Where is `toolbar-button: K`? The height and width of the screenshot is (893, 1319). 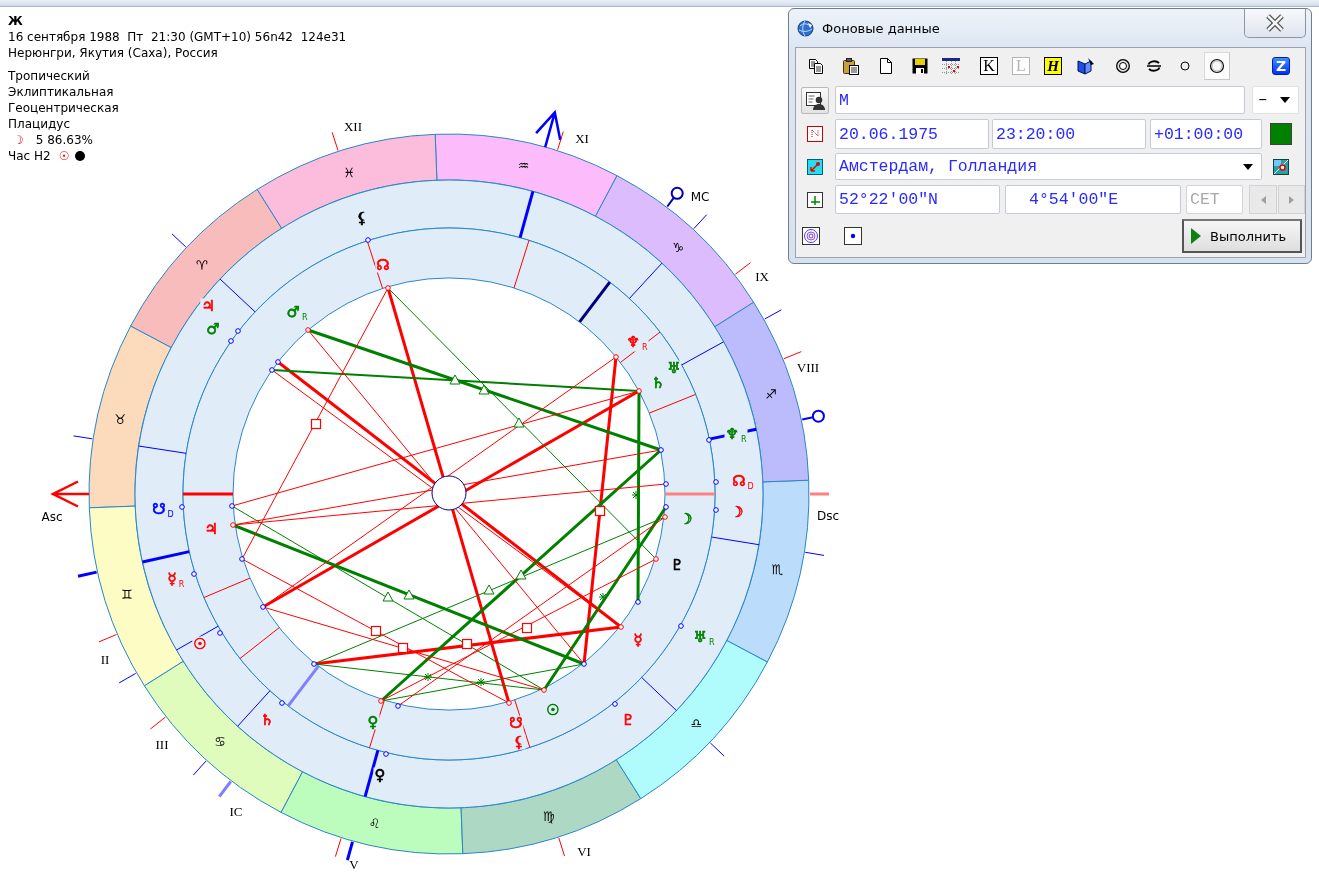 toolbar-button: K is located at coordinates (989, 66).